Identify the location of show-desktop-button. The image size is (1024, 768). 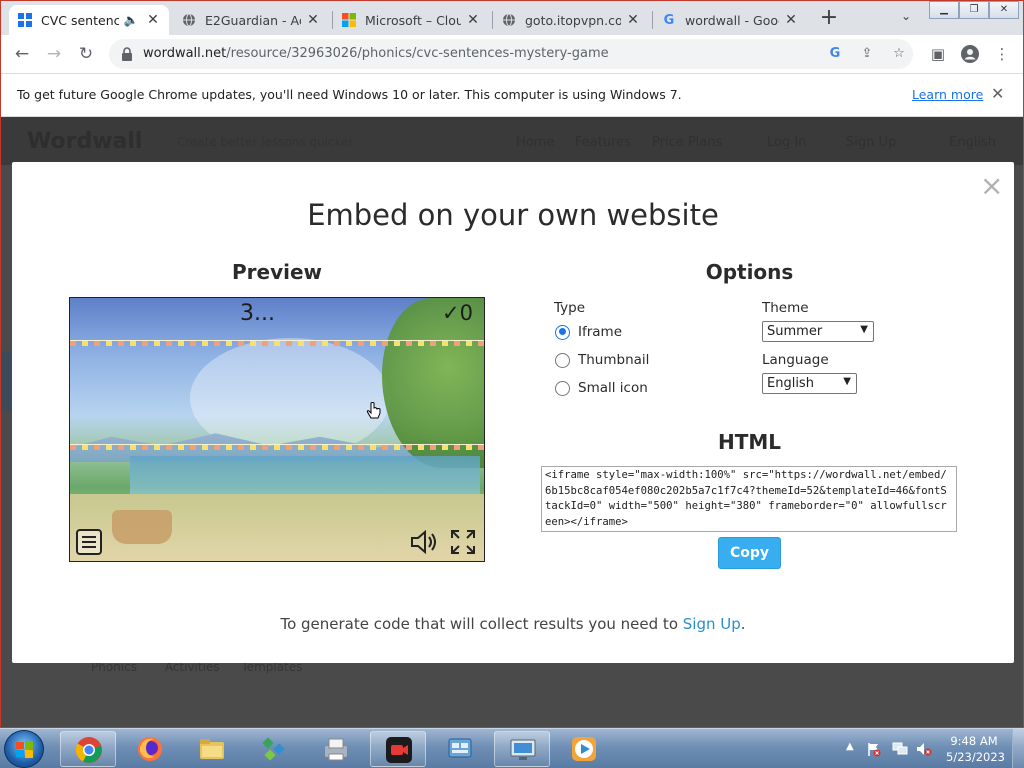
(1018, 748).